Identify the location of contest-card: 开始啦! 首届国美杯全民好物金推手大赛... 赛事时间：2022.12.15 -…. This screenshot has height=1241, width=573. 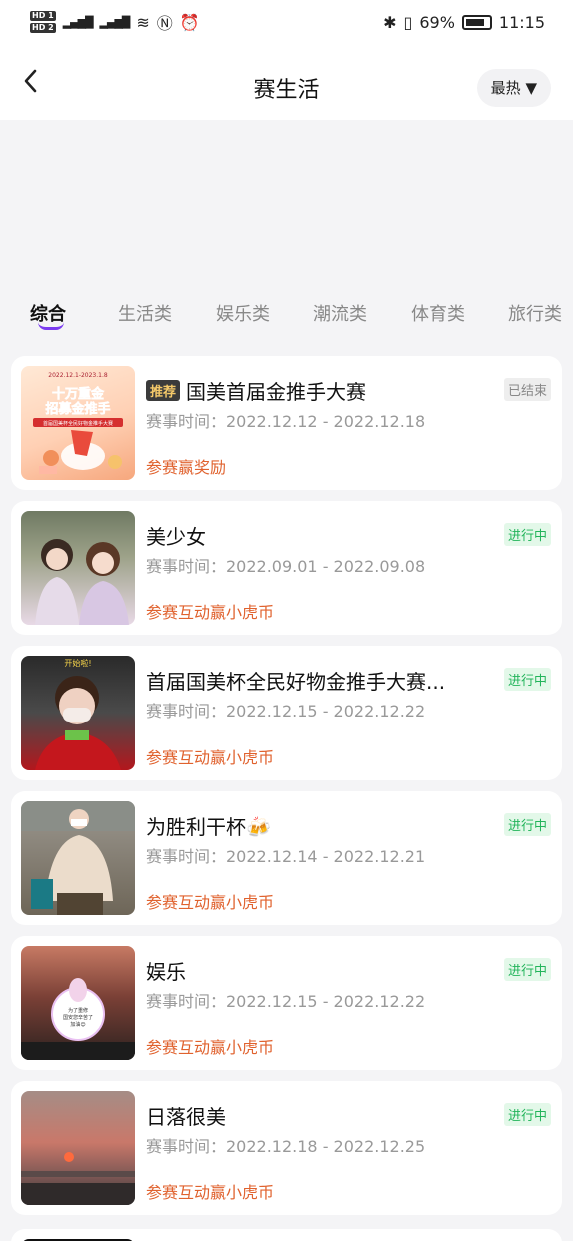
(286, 713).